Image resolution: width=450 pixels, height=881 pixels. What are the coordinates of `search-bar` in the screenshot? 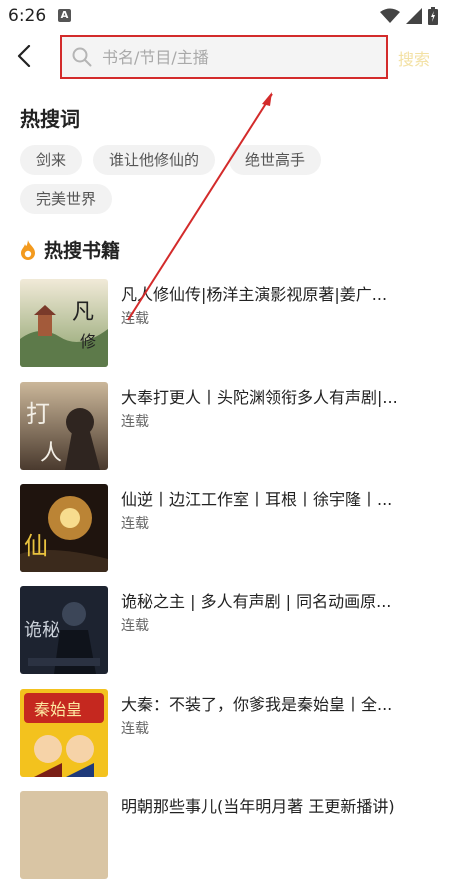 It's located at (224, 57).